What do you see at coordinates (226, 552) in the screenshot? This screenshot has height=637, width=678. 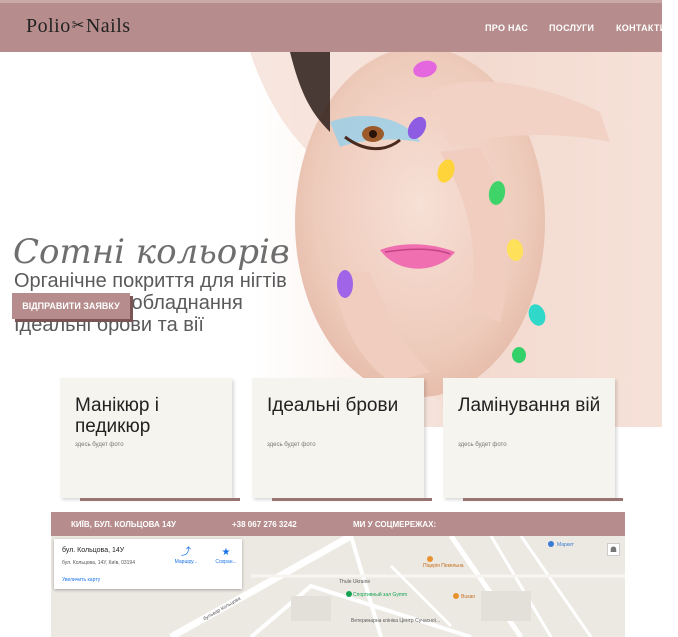 I see `star-icon: ★` at bounding box center [226, 552].